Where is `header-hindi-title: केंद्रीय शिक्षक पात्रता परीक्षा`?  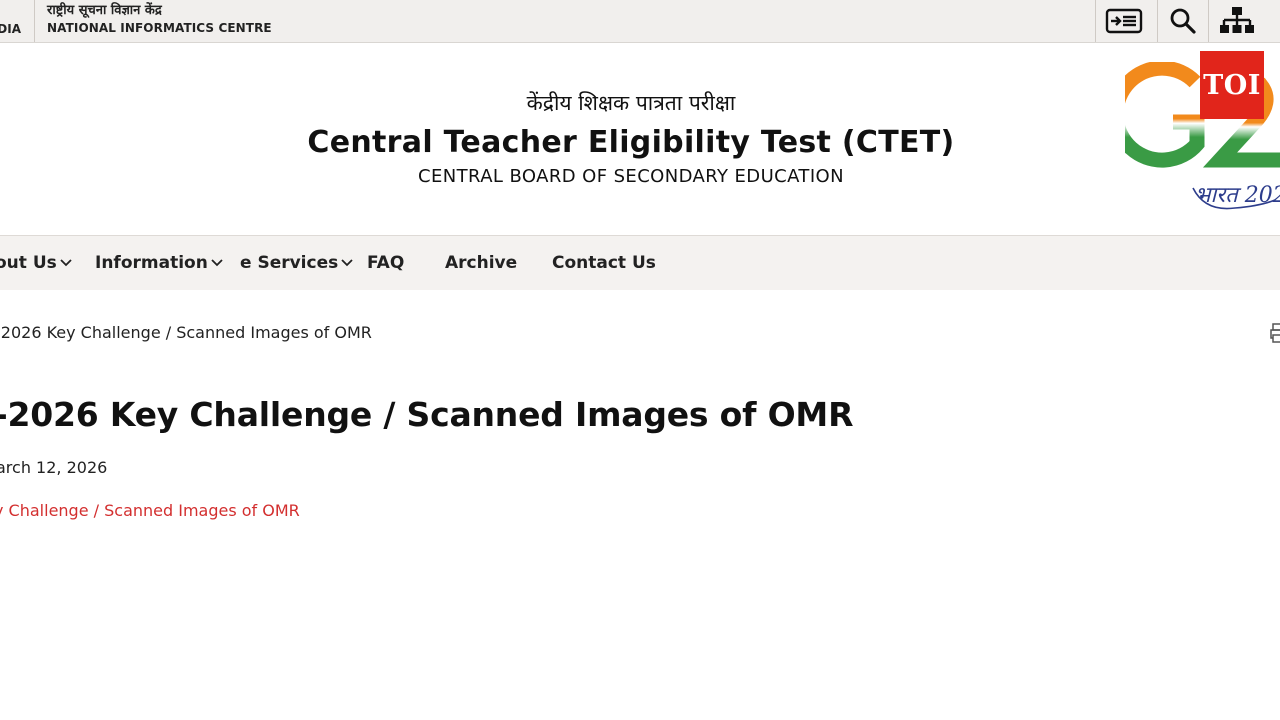
header-hindi-title: केंद्रीय शिक्षक पात्रता परीक्षा is located at coordinates (631, 103).